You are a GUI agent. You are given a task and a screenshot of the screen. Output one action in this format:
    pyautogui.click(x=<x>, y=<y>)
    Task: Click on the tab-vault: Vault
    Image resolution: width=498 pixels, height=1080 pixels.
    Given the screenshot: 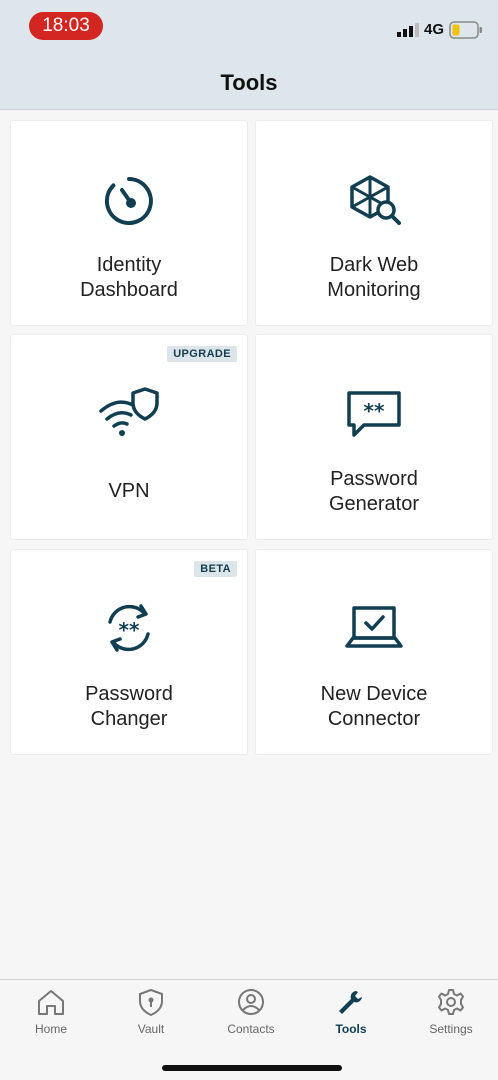 What is the action you would take?
    pyautogui.click(x=151, y=1012)
    